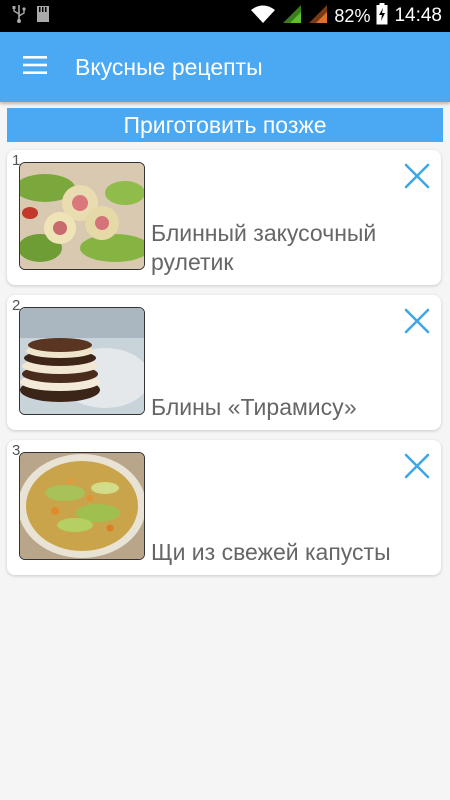 The image size is (450, 800). Describe the element at coordinates (19, 16) in the screenshot. I see `usb-icon` at that location.